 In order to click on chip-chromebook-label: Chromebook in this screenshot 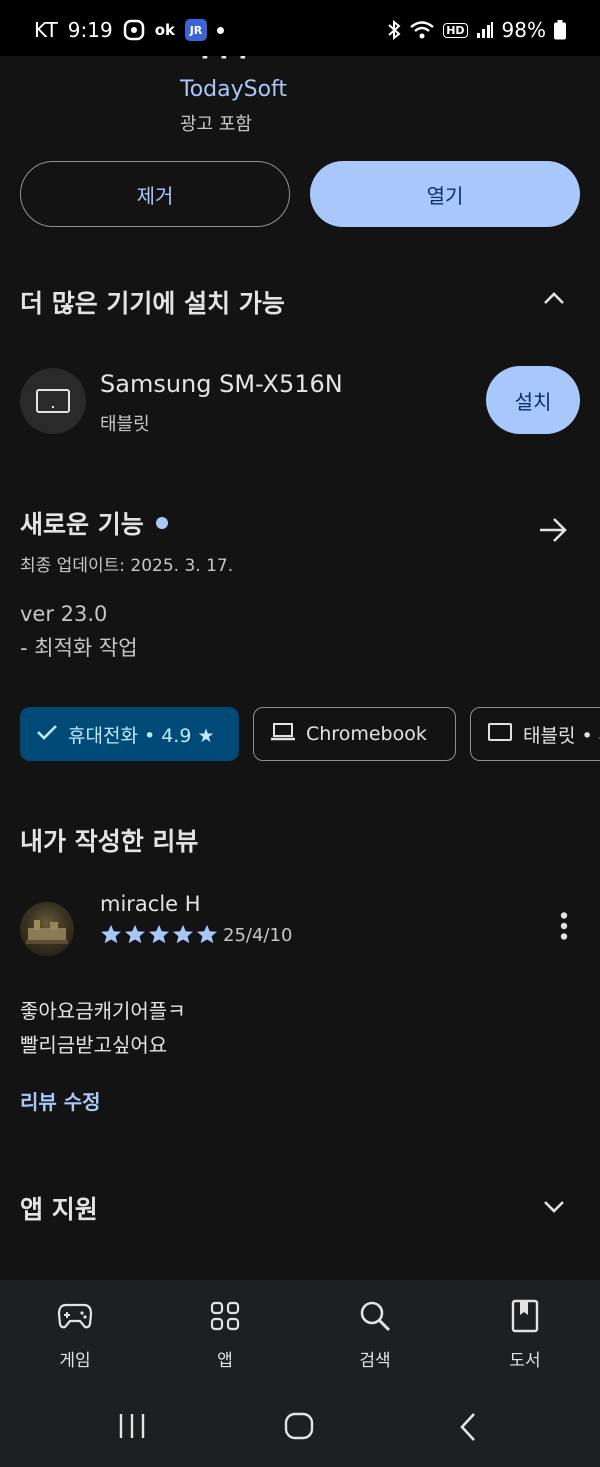, I will do `click(366, 734)`.